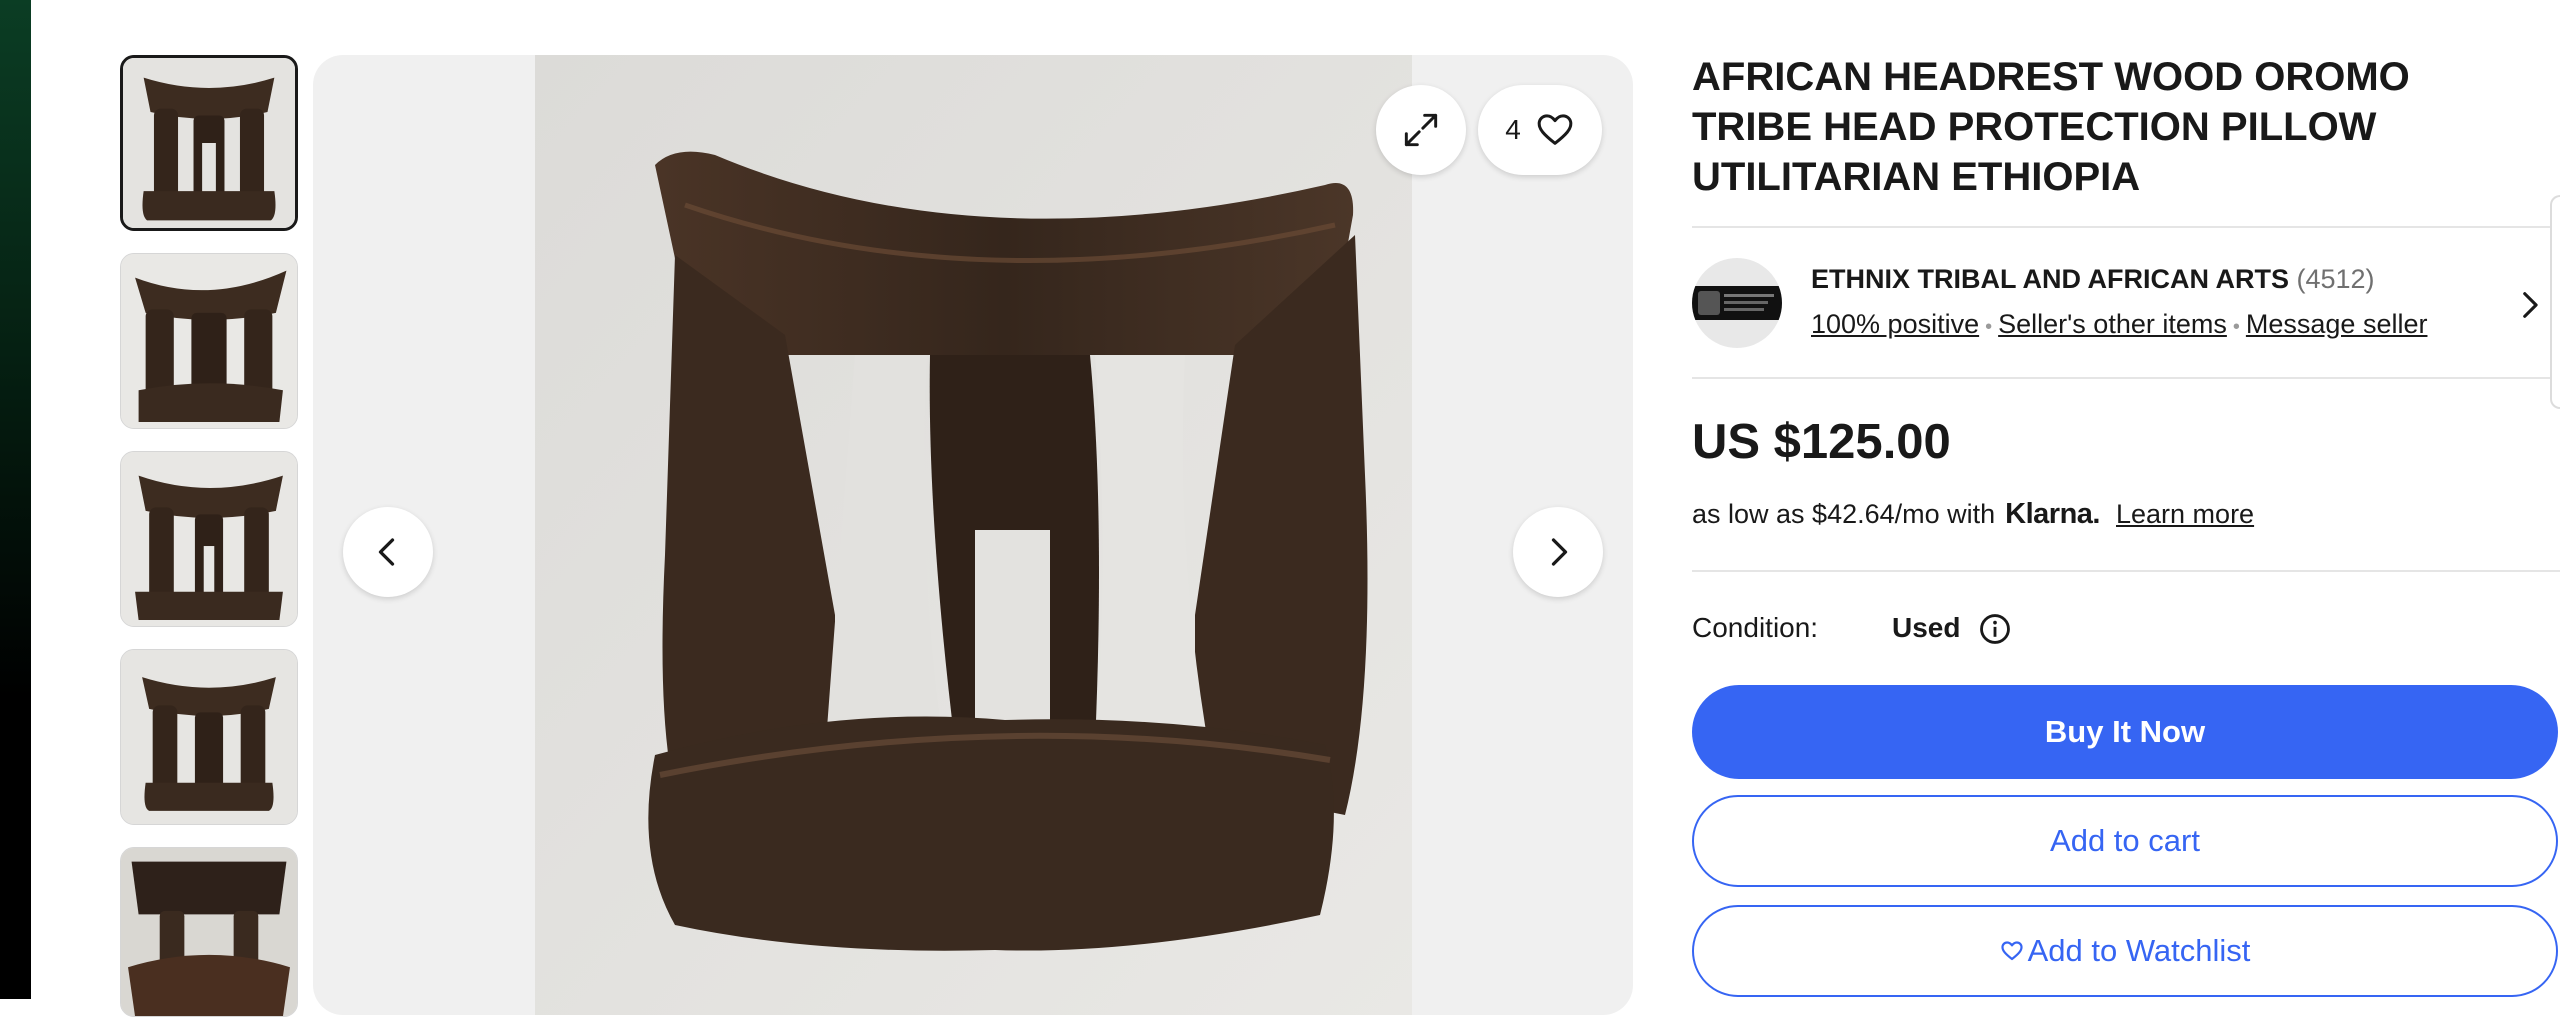  I want to click on expand-icon, so click(1421, 130).